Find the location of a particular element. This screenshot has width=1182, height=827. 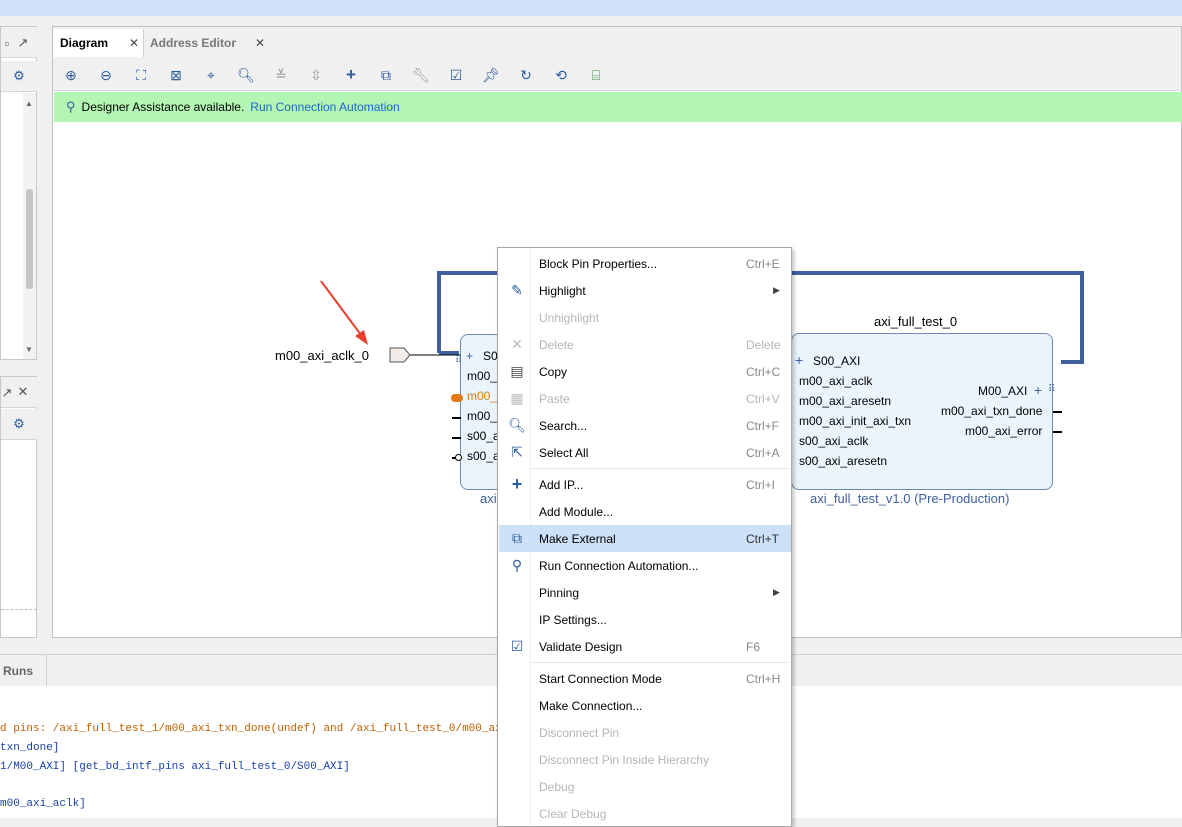

left-panel-top-toolbar2: ⚙ is located at coordinates (19, 76).